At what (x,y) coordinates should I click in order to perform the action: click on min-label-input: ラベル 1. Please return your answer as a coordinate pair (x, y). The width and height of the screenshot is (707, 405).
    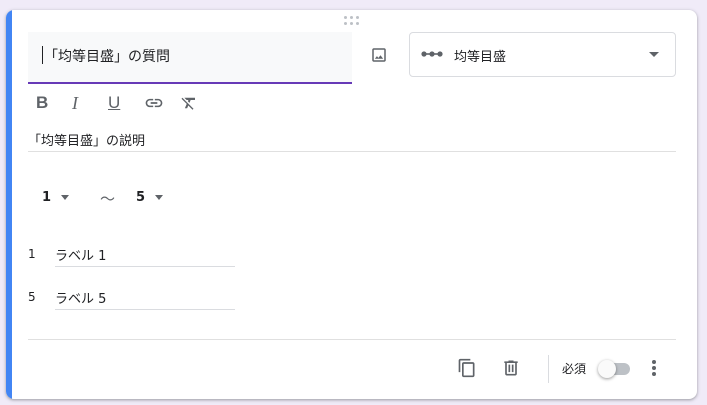
    Looking at the image, I should click on (145, 256).